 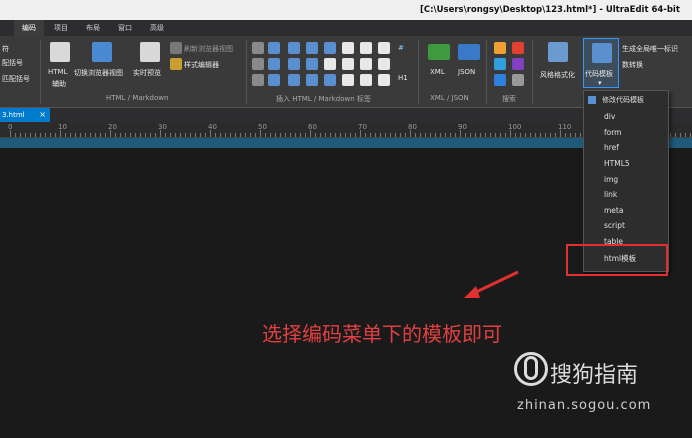 I want to click on outdent-icon, so click(x=274, y=80).